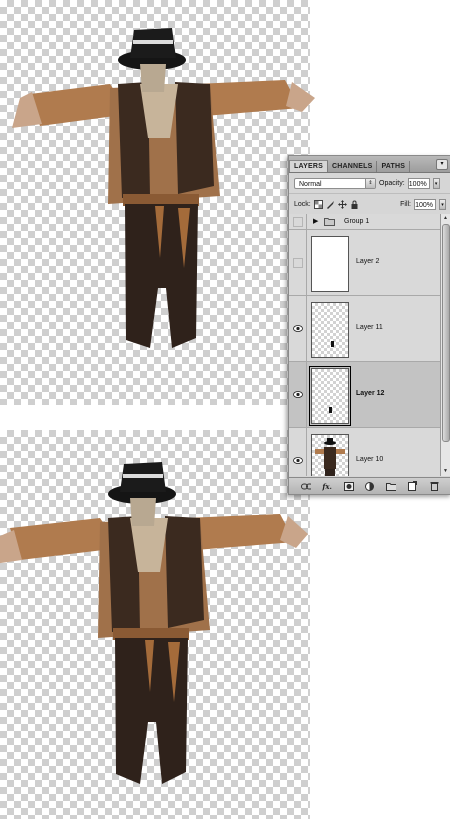 This screenshot has width=450, height=819. I want to click on lock-all-padlock-icon, so click(354, 204).